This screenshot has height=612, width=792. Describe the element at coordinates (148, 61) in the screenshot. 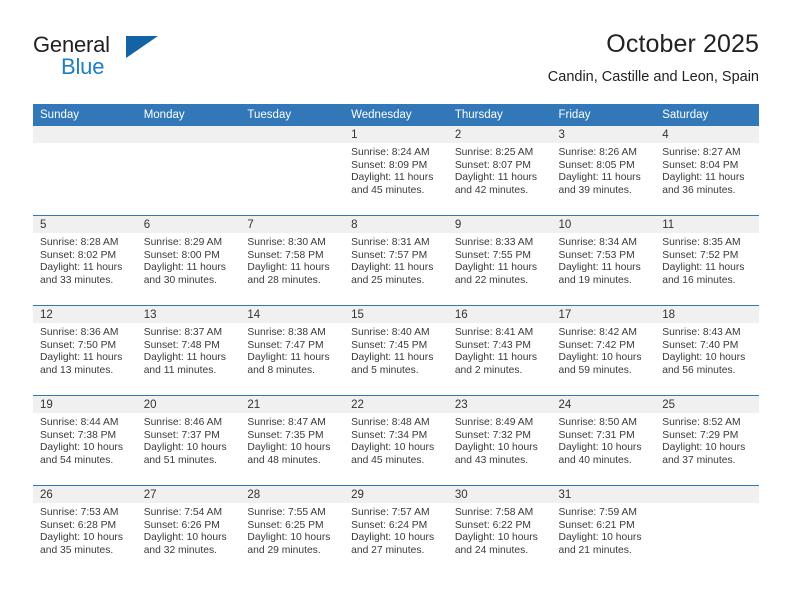

I see `general-blue-logo: General Blue` at that location.